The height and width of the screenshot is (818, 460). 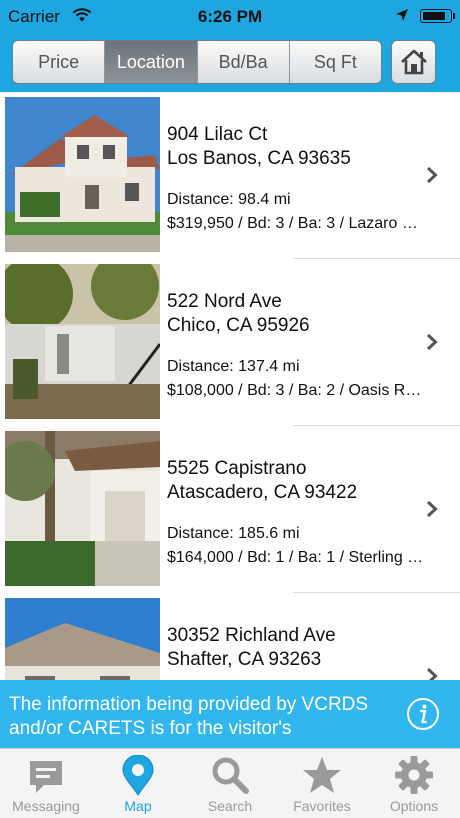 I want to click on listing-details: $108,000 / Bd: 3 / Ba: 2 / Oasis Realty, so click(x=298, y=390).